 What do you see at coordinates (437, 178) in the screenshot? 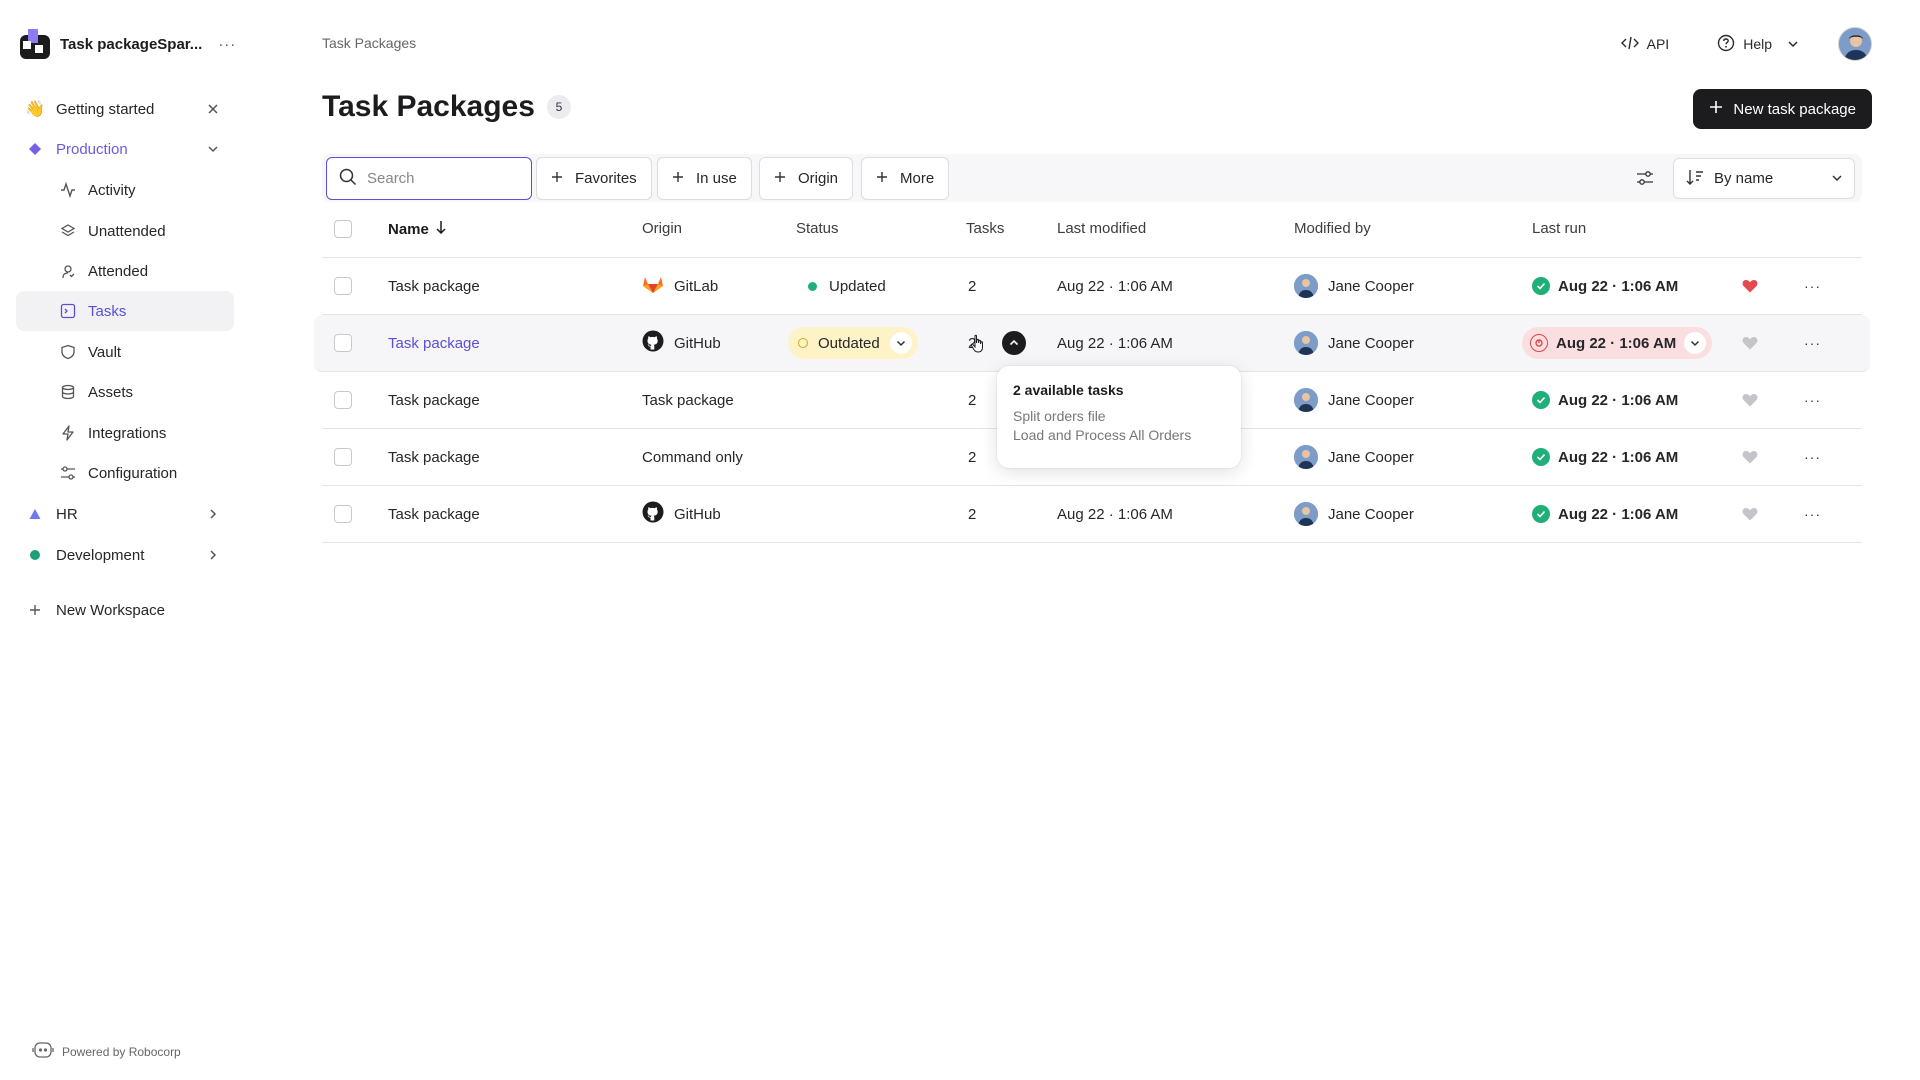
I see `search-input` at bounding box center [437, 178].